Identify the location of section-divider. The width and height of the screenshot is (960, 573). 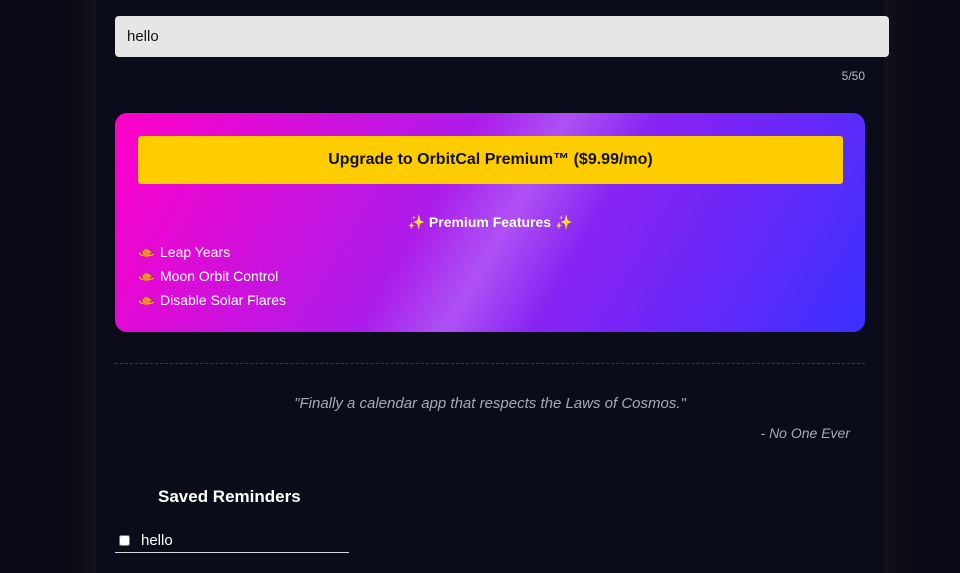
(490, 363).